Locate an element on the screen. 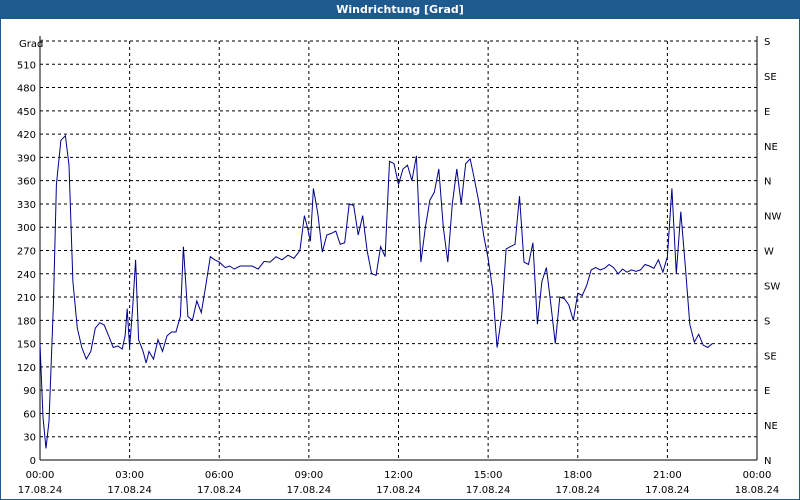 The image size is (800, 500). x-tick-time: 15:00 is located at coordinates (488, 475).